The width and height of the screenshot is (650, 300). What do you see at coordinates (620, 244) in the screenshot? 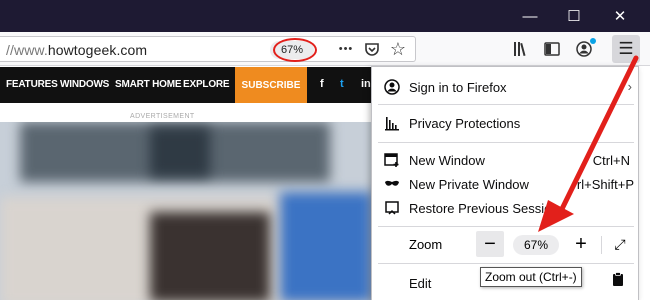
I see `fullscreen-icon: ⤢` at bounding box center [620, 244].